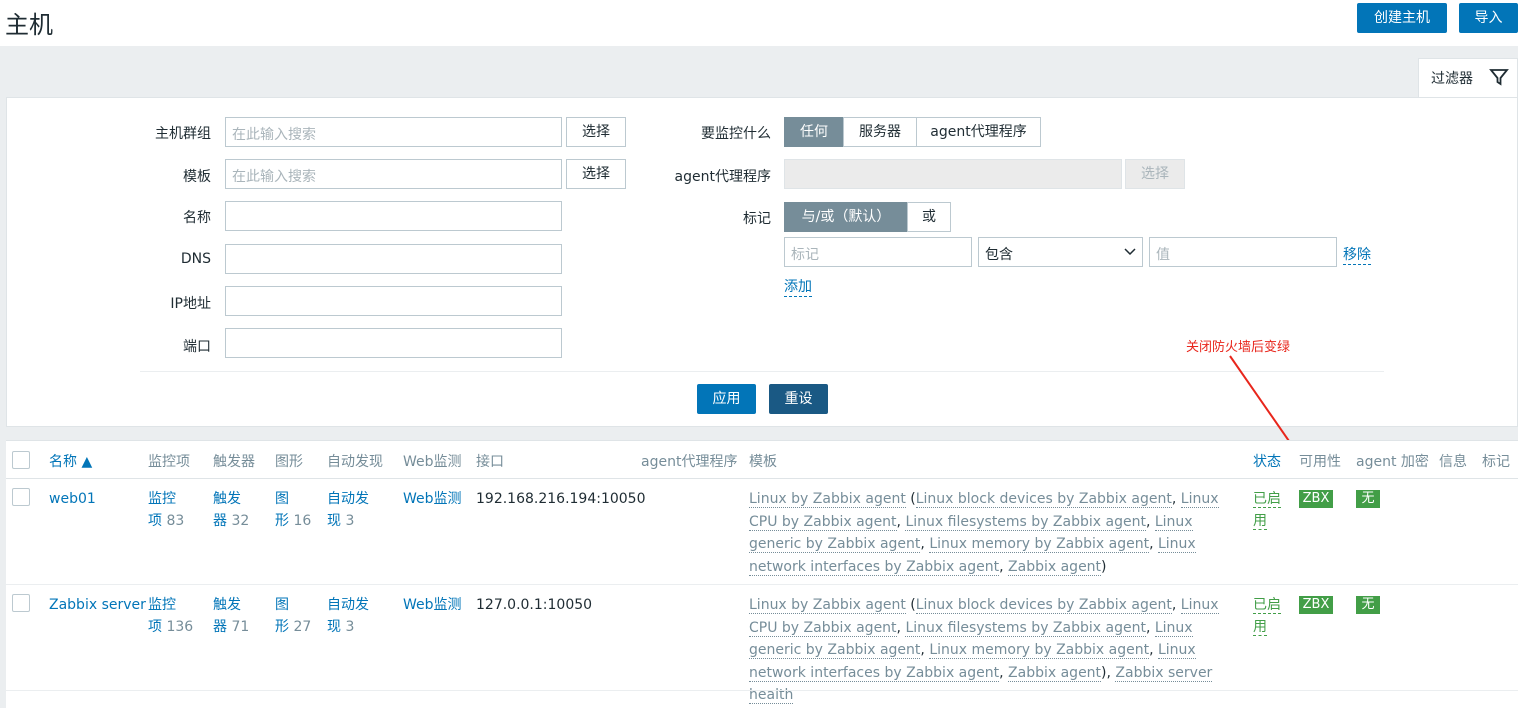 The width and height of the screenshot is (1518, 708). What do you see at coordinates (432, 462) in the screenshot?
I see `col-web: Web监测` at bounding box center [432, 462].